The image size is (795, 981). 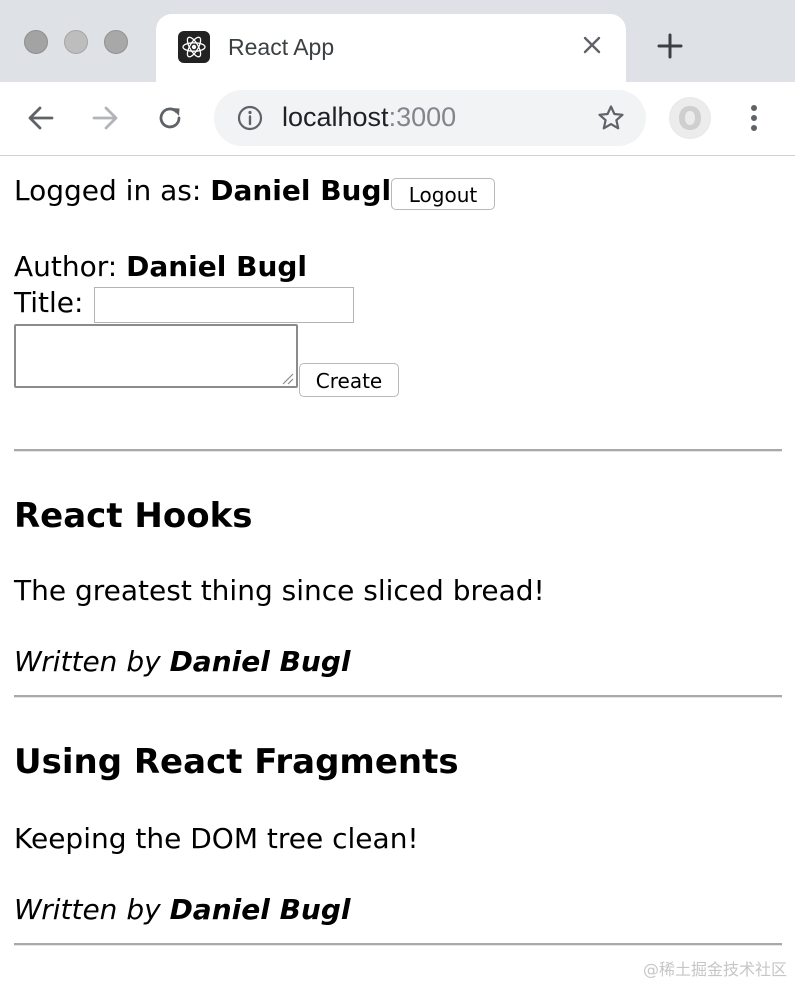 What do you see at coordinates (714, 969) in the screenshot?
I see `watermark: @稀土掘金技术社区` at bounding box center [714, 969].